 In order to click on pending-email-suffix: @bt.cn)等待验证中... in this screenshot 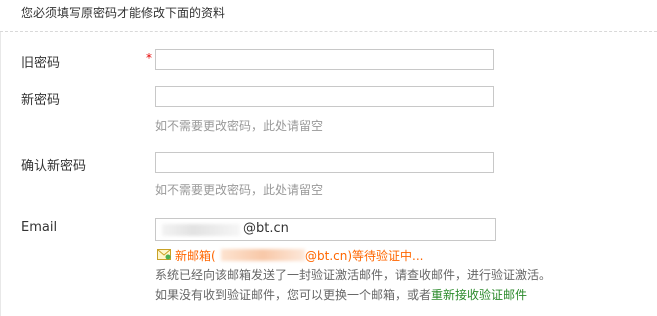, I will do `click(364, 256)`.